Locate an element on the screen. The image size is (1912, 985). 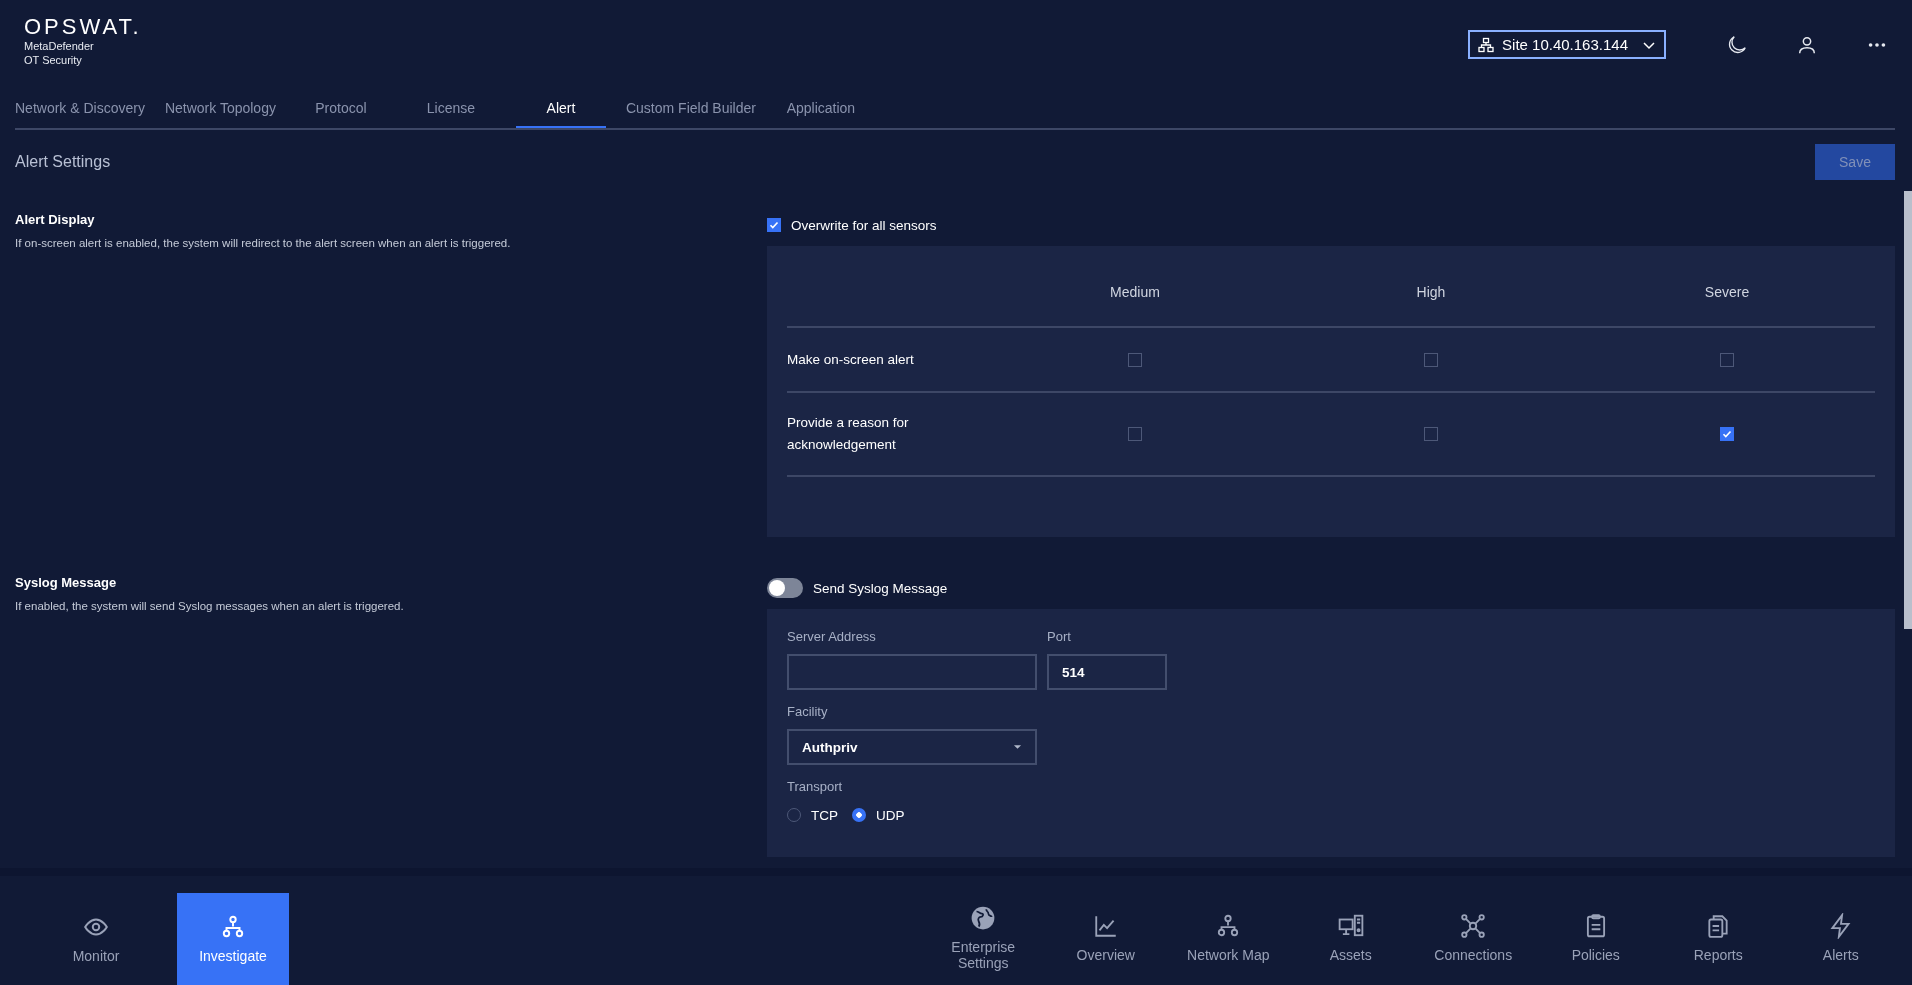
radio-label: TCP is located at coordinates (824, 815).